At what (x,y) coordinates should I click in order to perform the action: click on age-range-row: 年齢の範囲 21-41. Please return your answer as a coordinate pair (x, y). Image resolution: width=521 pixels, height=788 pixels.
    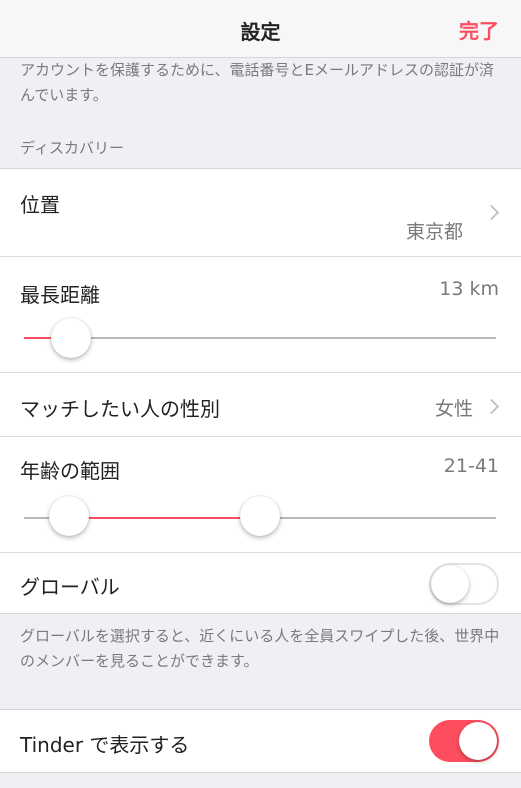
    Looking at the image, I should click on (260, 495).